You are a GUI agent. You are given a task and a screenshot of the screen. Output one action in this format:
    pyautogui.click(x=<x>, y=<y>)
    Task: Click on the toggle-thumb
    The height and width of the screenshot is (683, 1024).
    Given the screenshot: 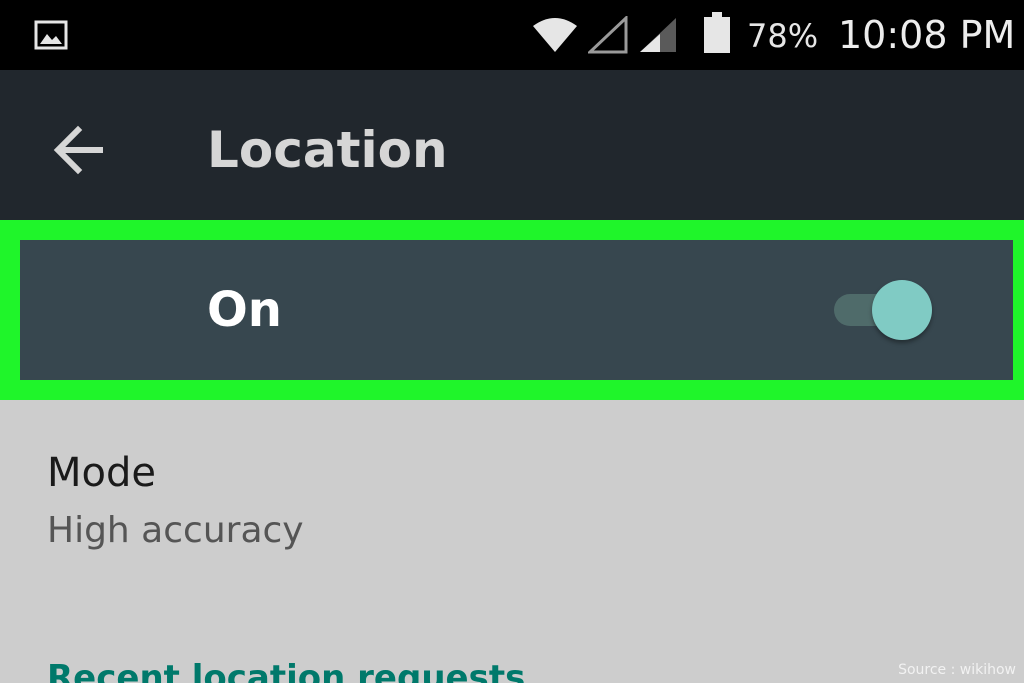 What is the action you would take?
    pyautogui.click(x=902, y=310)
    